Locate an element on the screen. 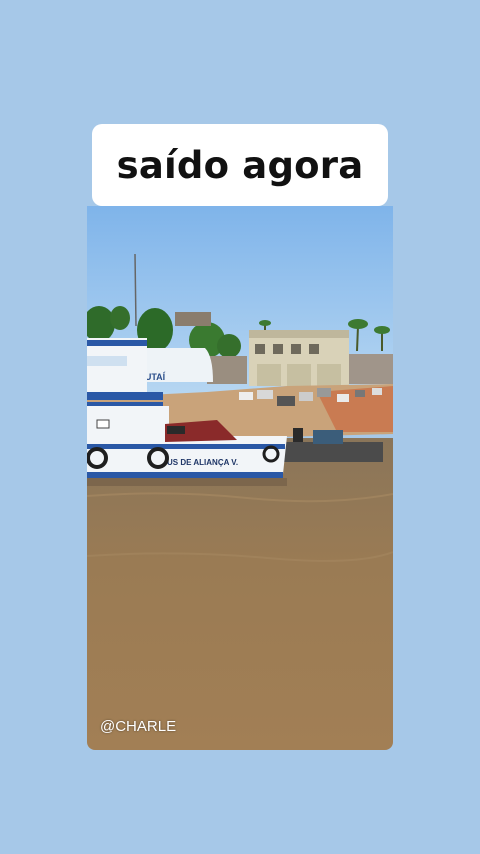  house is located at coordinates (227, 370).